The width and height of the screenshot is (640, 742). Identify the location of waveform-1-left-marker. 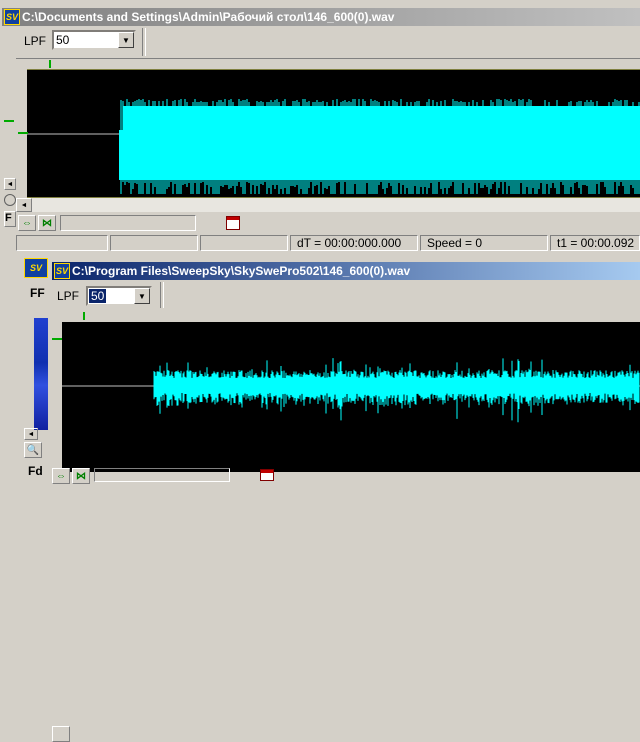
(23, 133).